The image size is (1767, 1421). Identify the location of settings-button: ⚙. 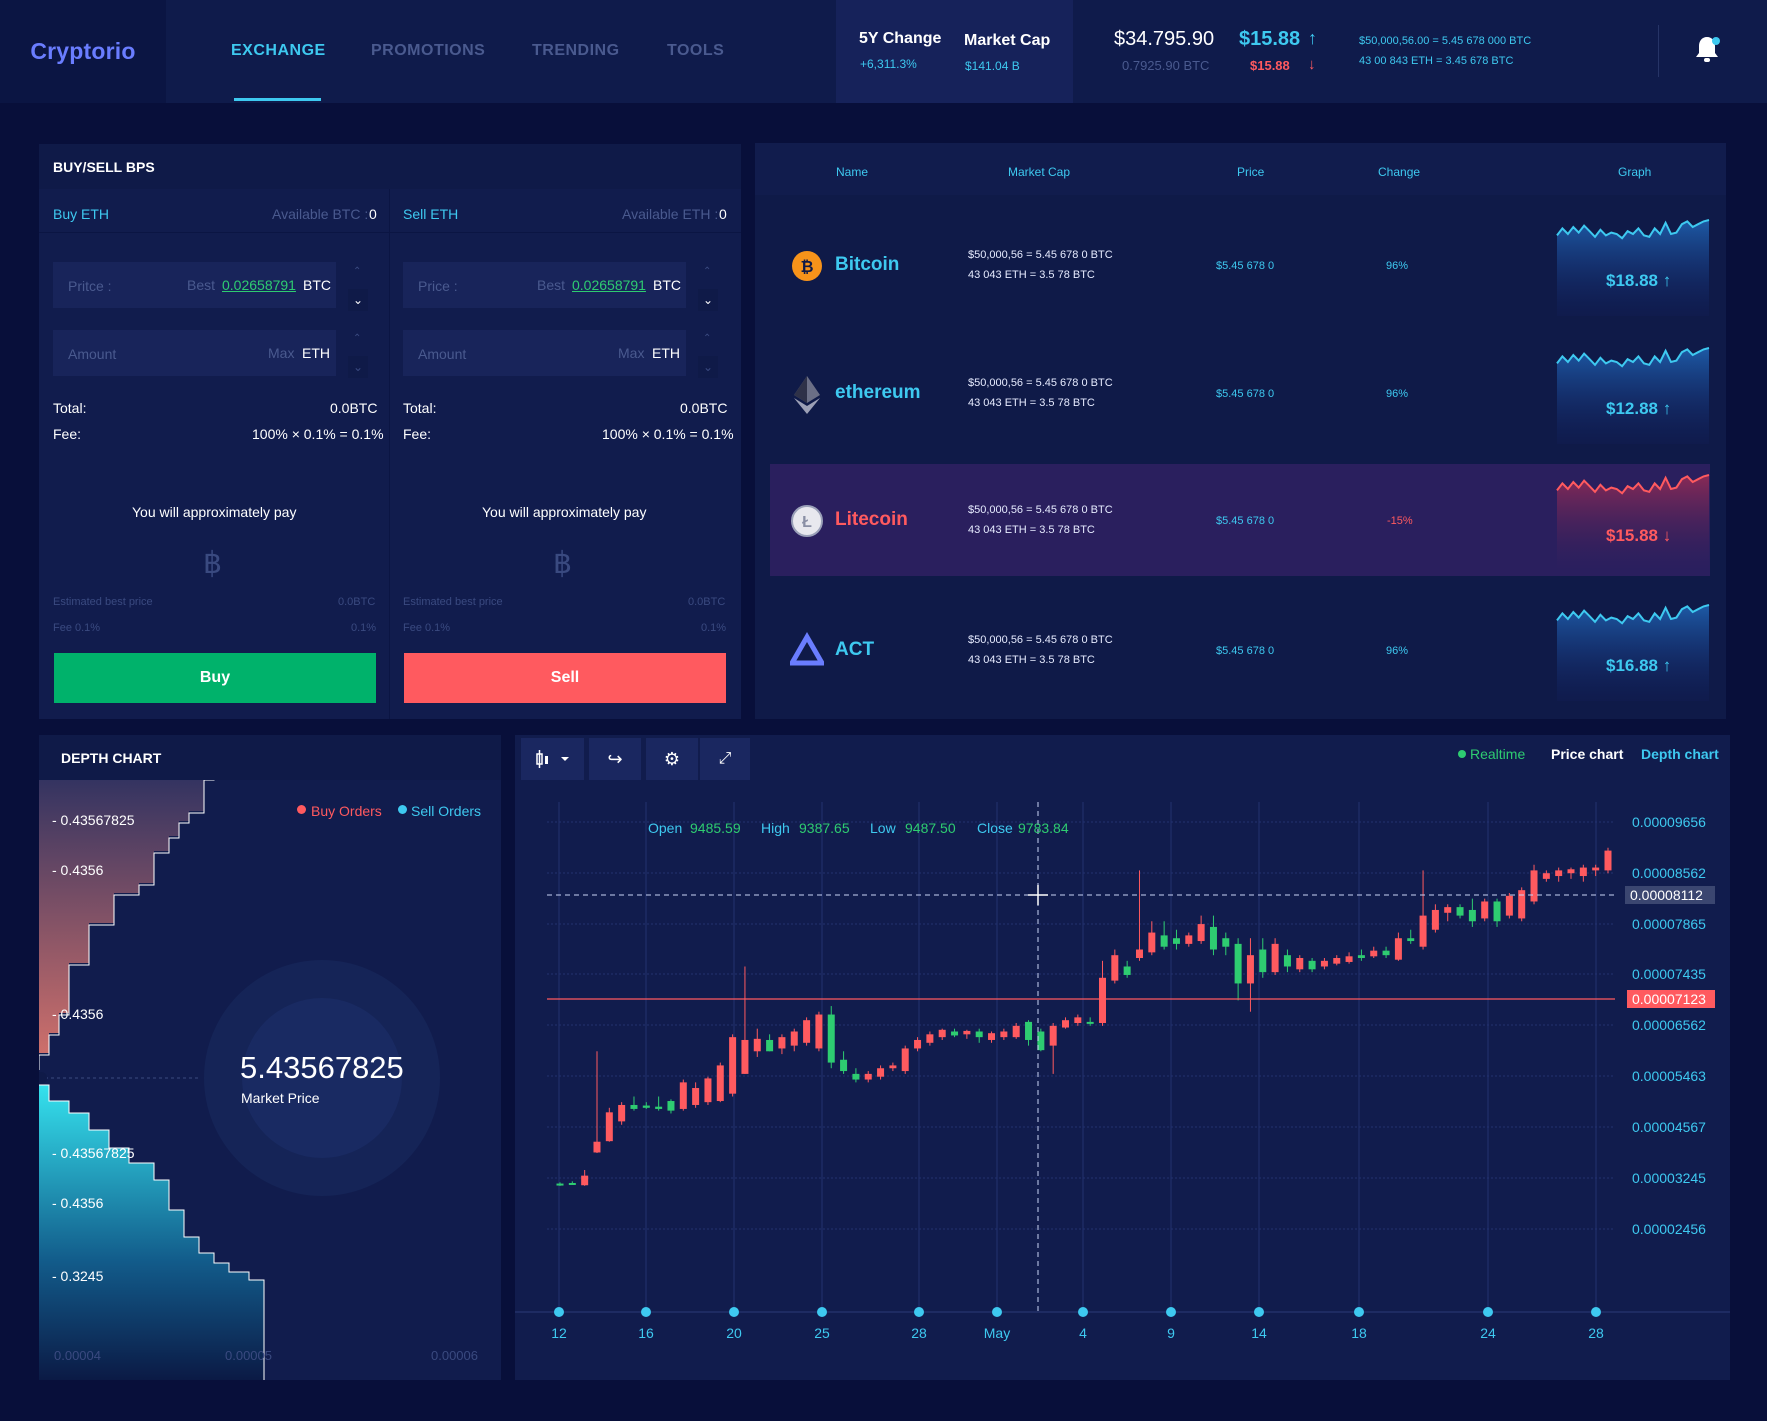
(672, 759).